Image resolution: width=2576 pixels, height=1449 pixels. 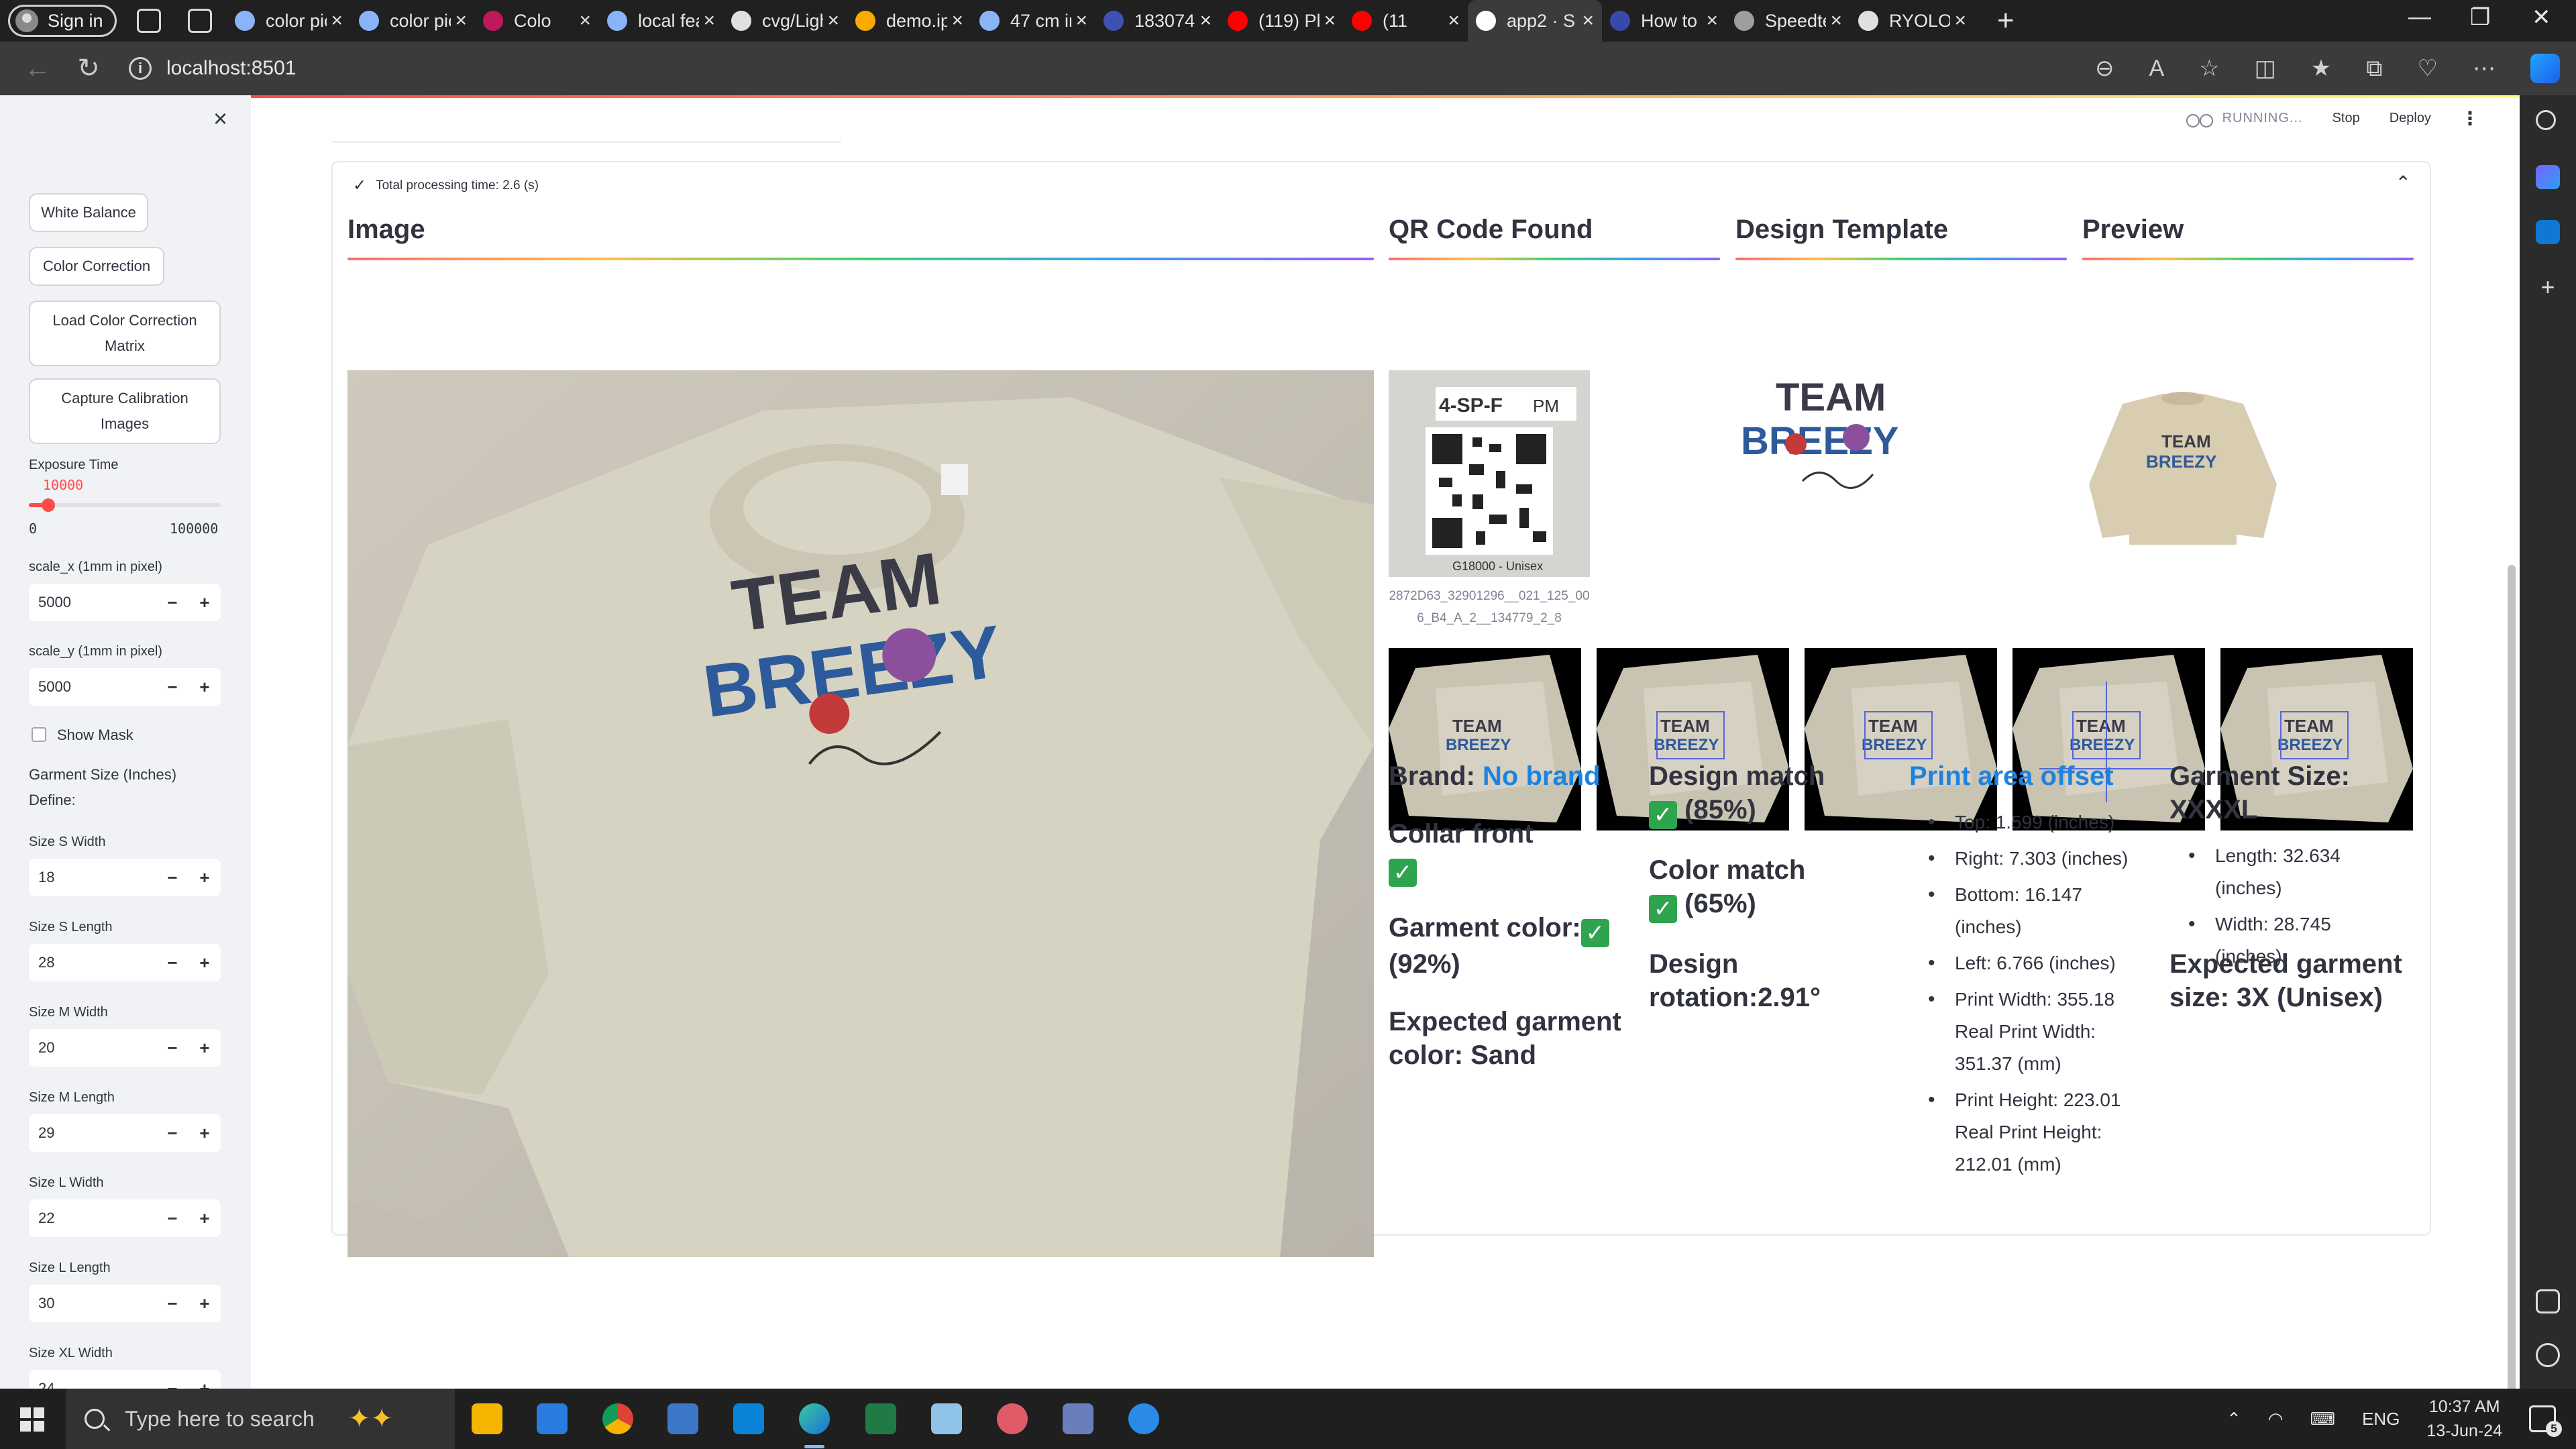 I want to click on tab-actions-icon, so click(x=200, y=21).